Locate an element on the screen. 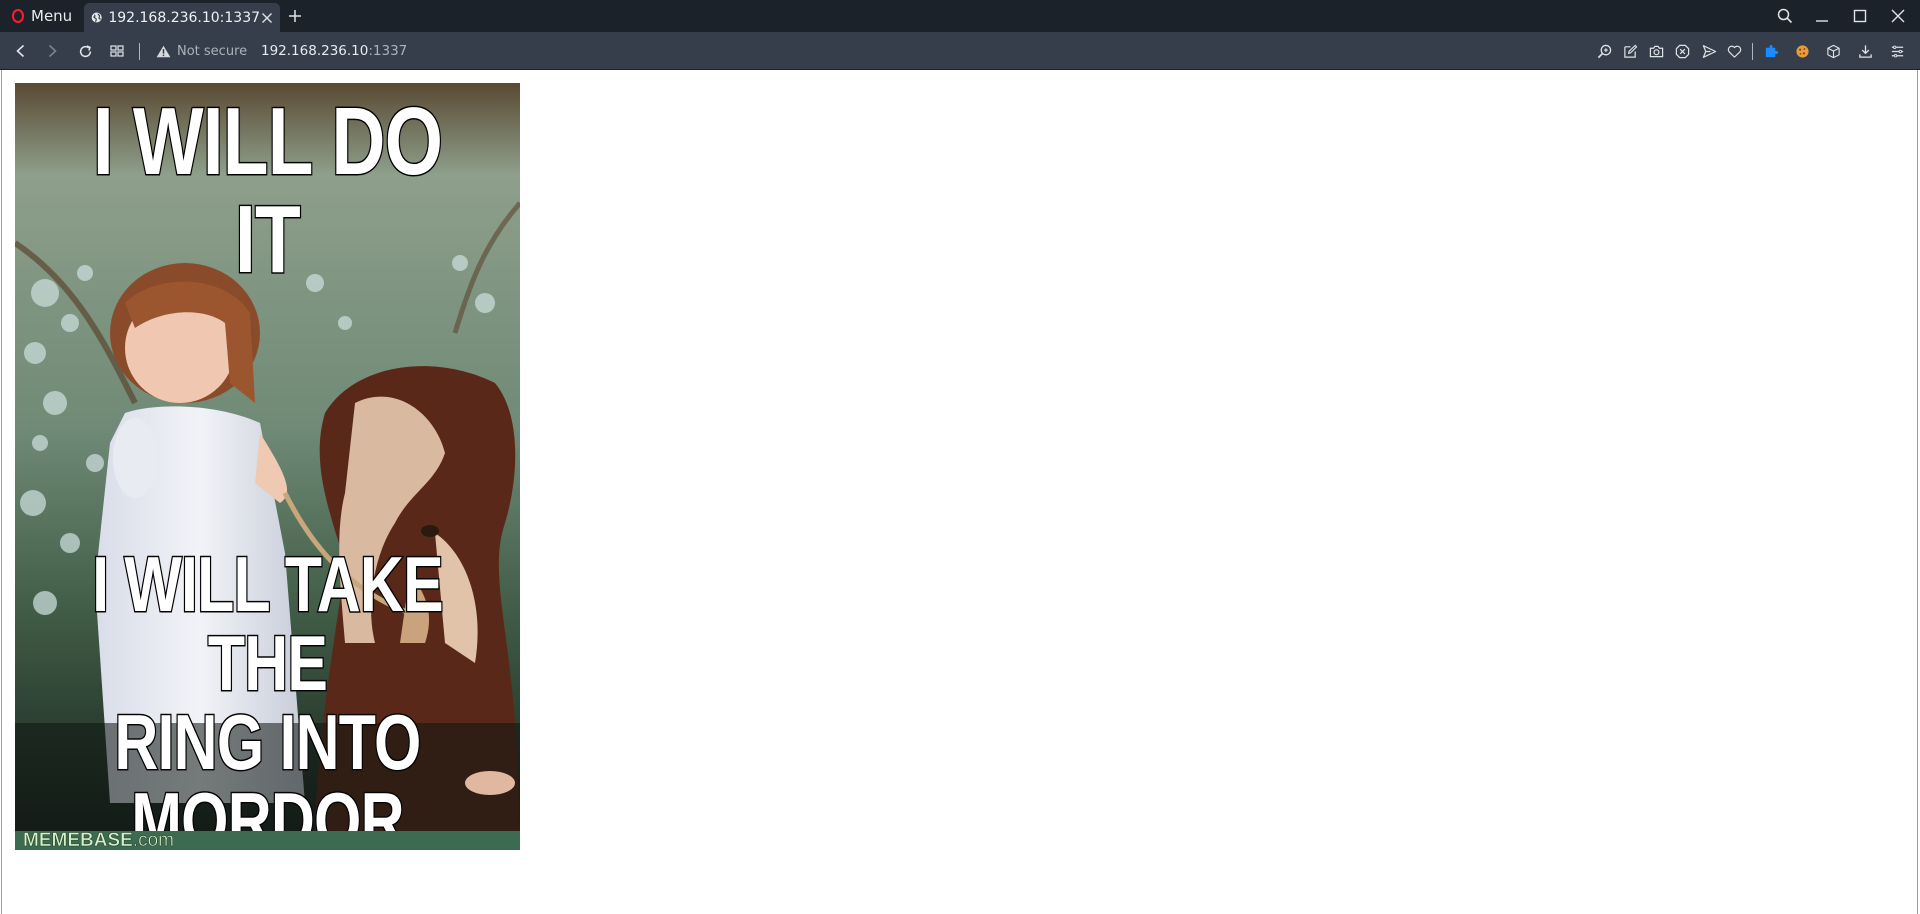 The image size is (1920, 914). adblock-button is located at coordinates (1682, 51).